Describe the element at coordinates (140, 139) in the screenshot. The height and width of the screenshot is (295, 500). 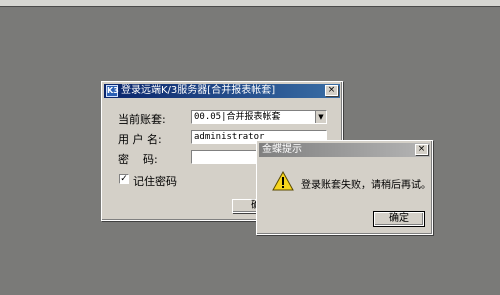
I see `username-label: 用 户 名:` at that location.